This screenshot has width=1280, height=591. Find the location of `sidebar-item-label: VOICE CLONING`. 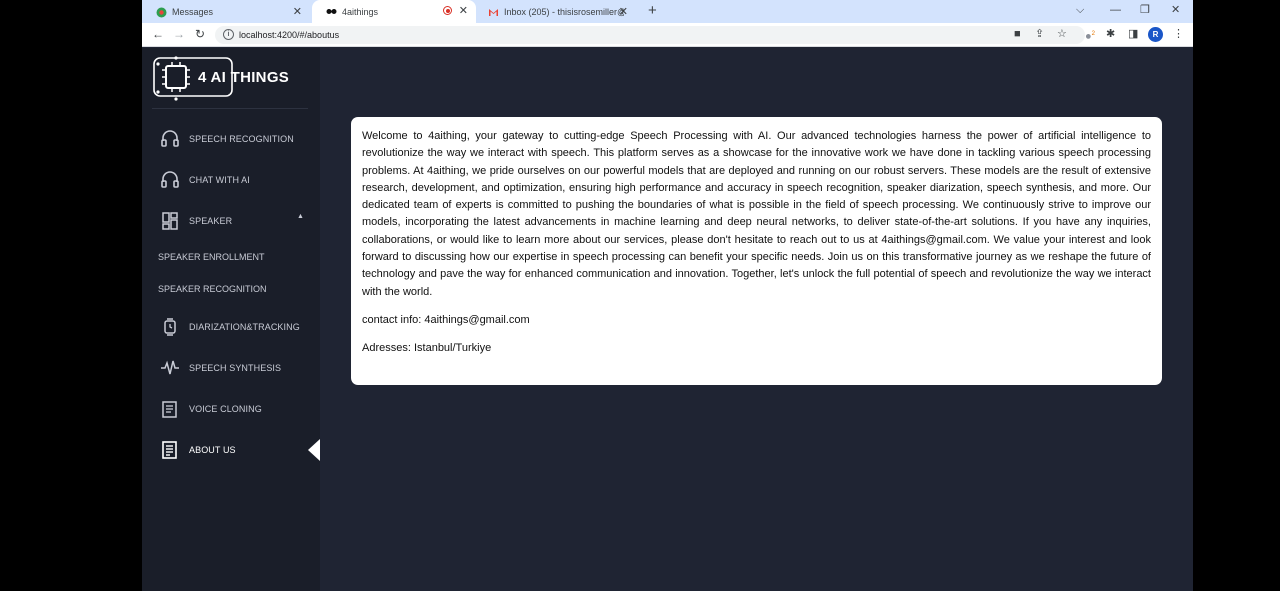

sidebar-item-label: VOICE CLONING is located at coordinates (225, 409).